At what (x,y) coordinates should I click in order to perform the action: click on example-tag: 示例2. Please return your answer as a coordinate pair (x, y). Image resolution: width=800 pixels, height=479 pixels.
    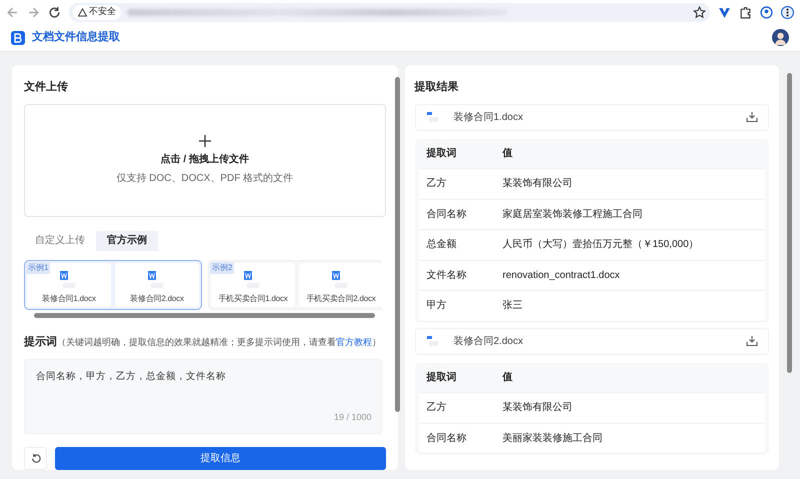
    Looking at the image, I should click on (222, 268).